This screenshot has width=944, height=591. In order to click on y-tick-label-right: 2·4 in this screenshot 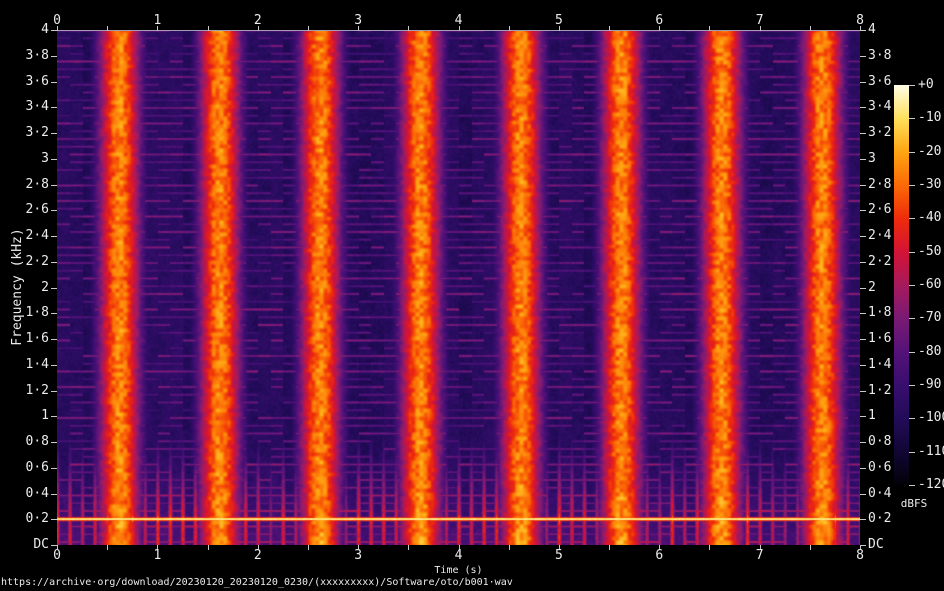, I will do `click(880, 235)`.